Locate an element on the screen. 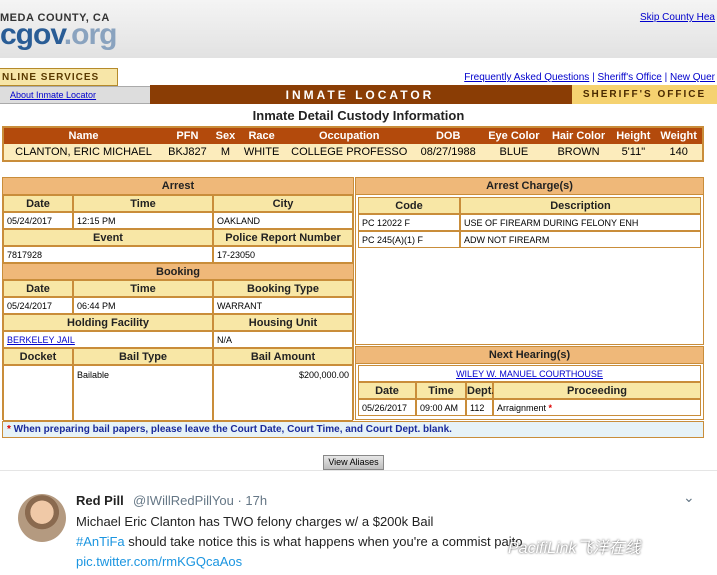 This screenshot has width=717, height=575. charges-header: Arrest Charge(s) is located at coordinates (529, 186).